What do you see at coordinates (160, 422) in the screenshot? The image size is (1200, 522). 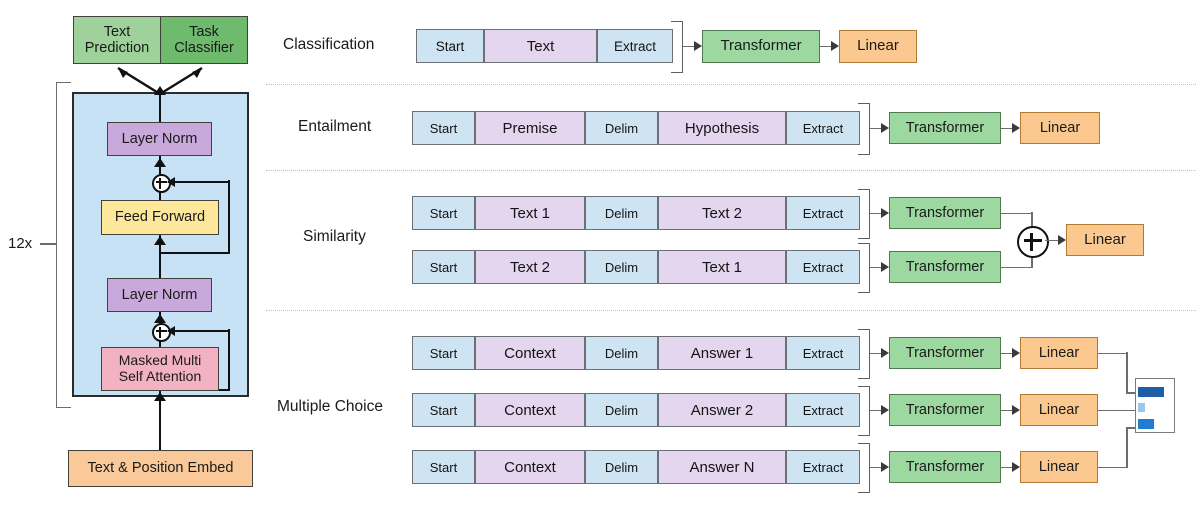 I see `embed-to-block-line` at bounding box center [160, 422].